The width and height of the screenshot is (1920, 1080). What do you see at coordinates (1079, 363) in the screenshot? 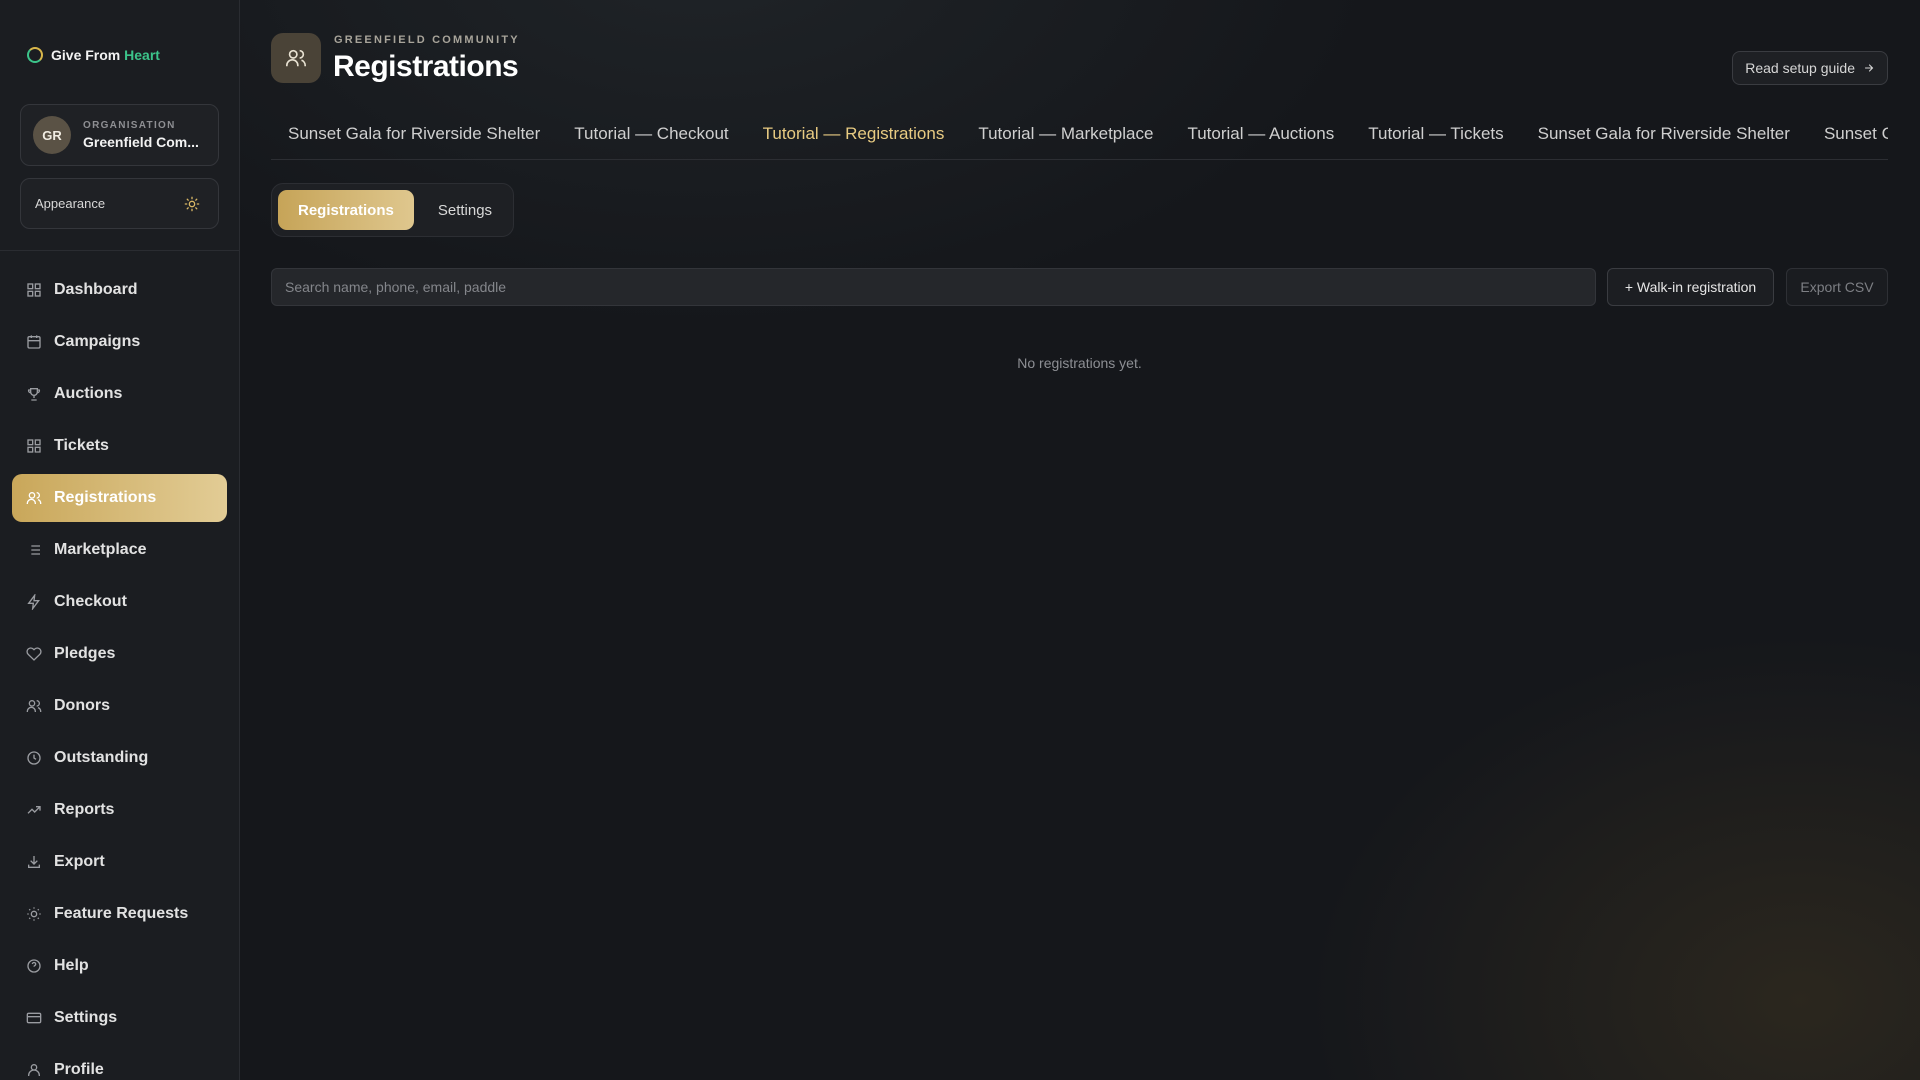
I see `empty-state-message: No registrations yet.` at bounding box center [1079, 363].